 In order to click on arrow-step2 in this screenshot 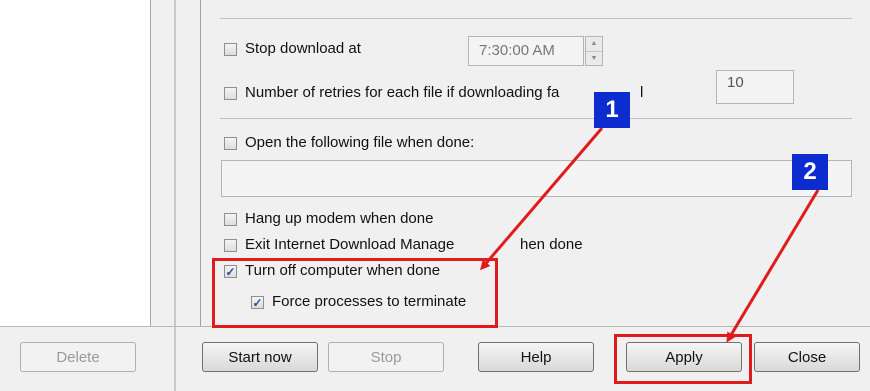, I will do `click(773, 266)`.